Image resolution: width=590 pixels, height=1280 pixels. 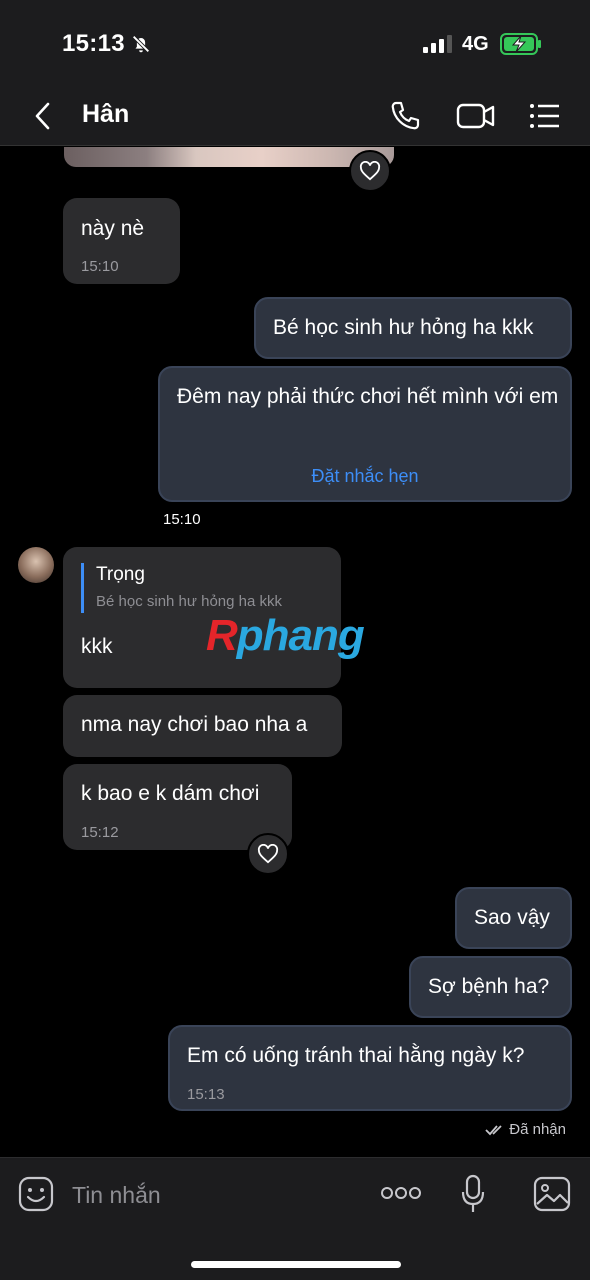 I want to click on message-input: Tin nhắn, so click(x=116, y=1195).